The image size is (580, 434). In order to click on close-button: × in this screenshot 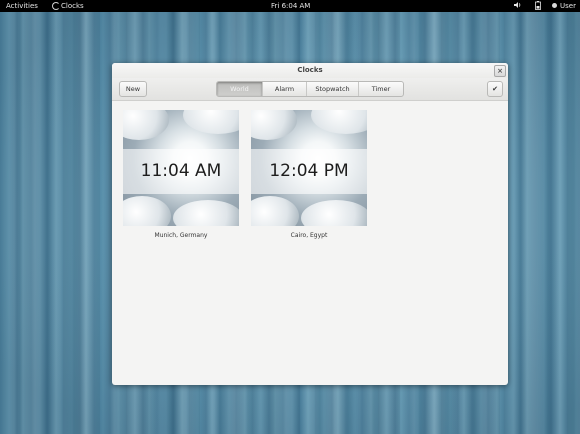, I will do `click(500, 71)`.